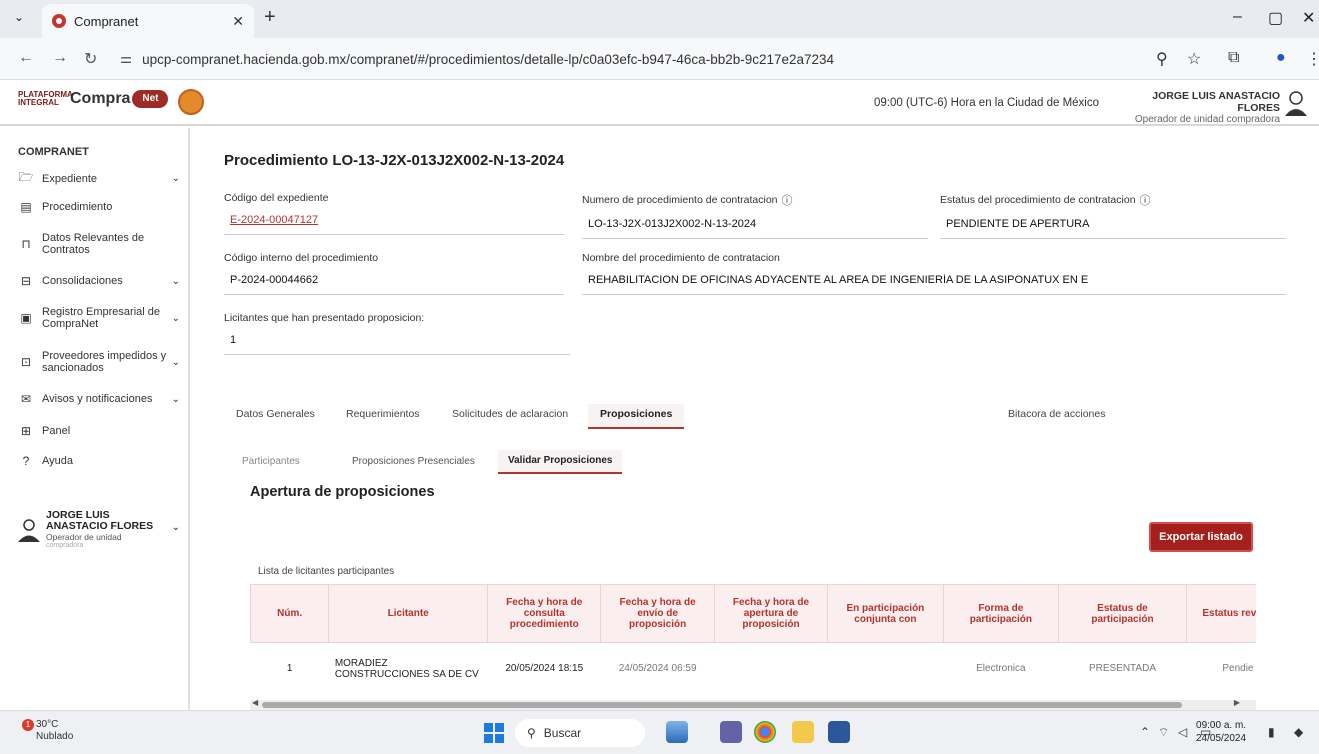 This screenshot has width=1319, height=754. What do you see at coordinates (59, 21) in the screenshot?
I see `compranet-favicon-icon` at bounding box center [59, 21].